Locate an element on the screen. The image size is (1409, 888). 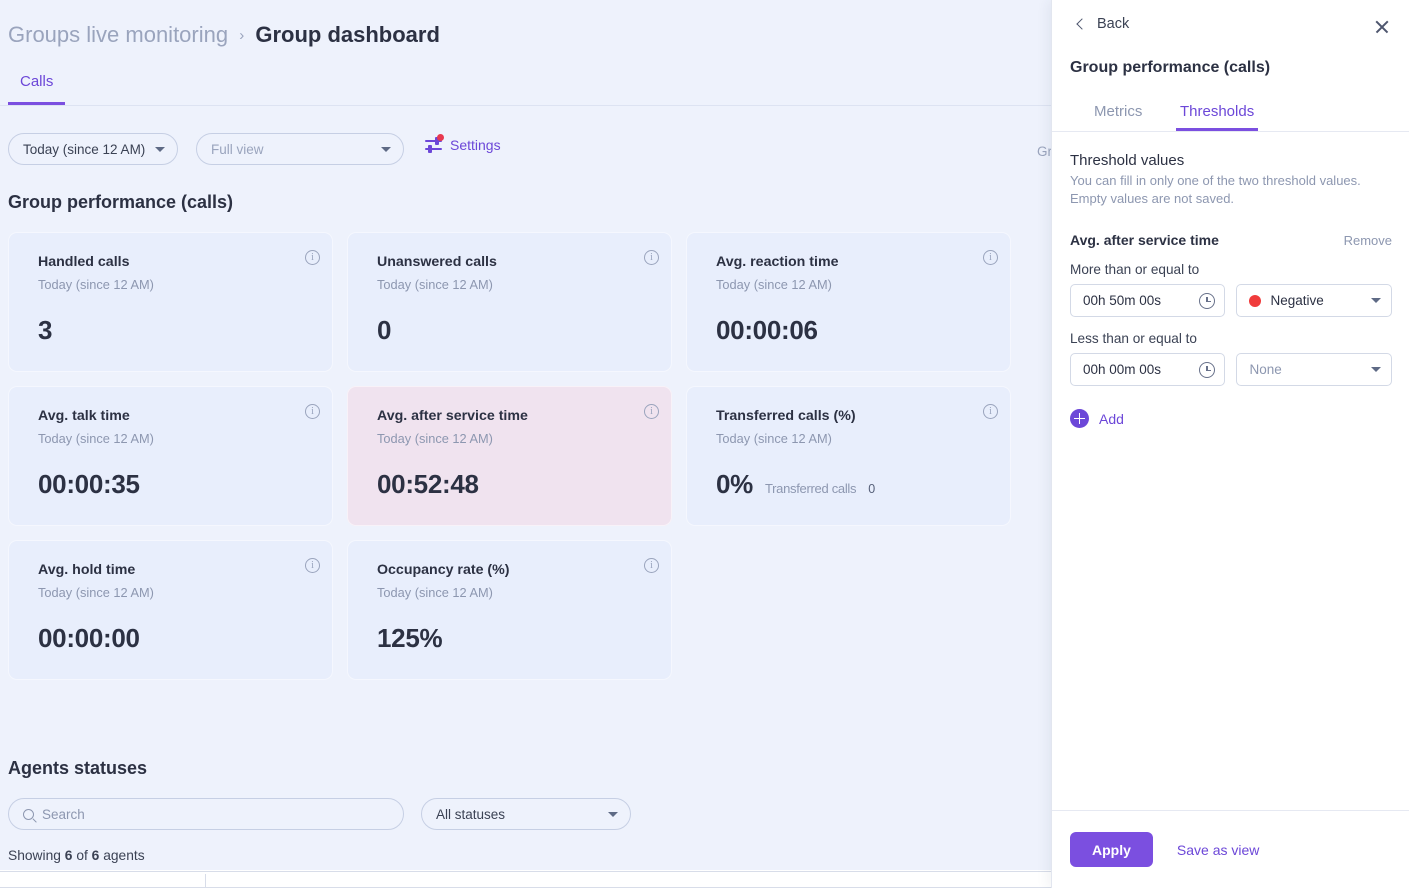
add-threshold-label: Add is located at coordinates (1111, 418).